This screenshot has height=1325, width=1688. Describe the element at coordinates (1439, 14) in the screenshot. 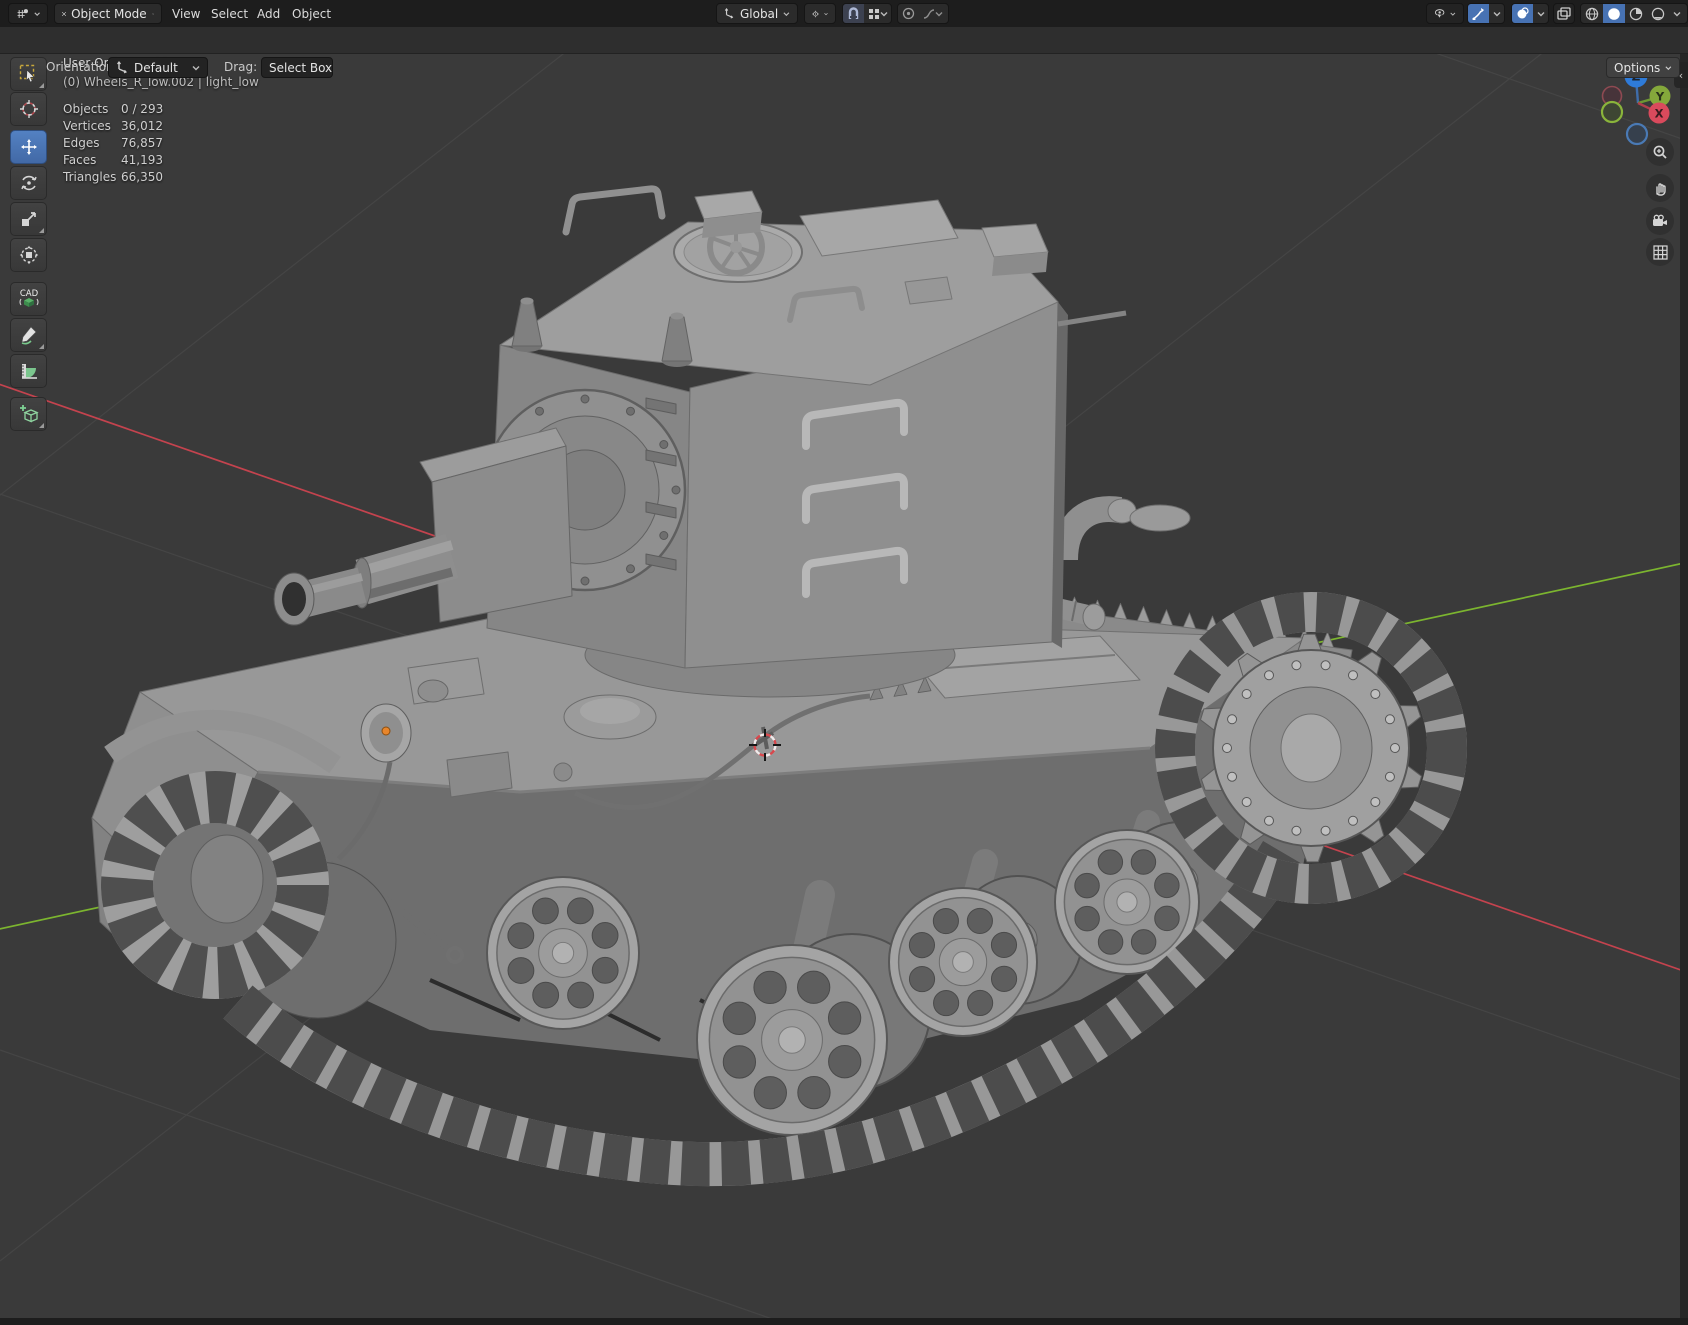

I see `object-types-visibility-icon` at that location.